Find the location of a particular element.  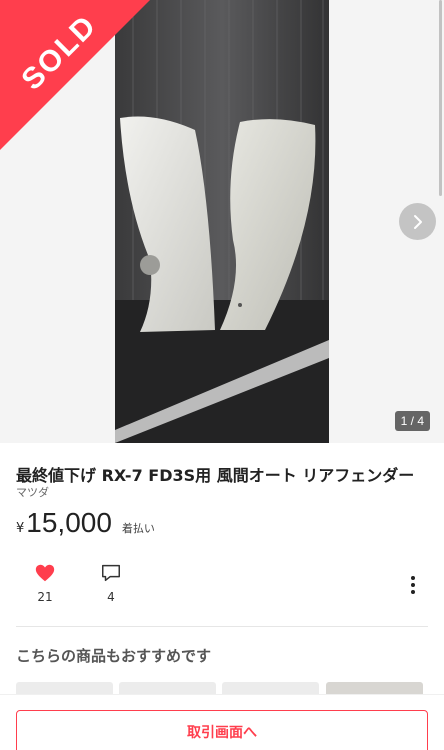

like-count: 21 is located at coordinates (45, 597).